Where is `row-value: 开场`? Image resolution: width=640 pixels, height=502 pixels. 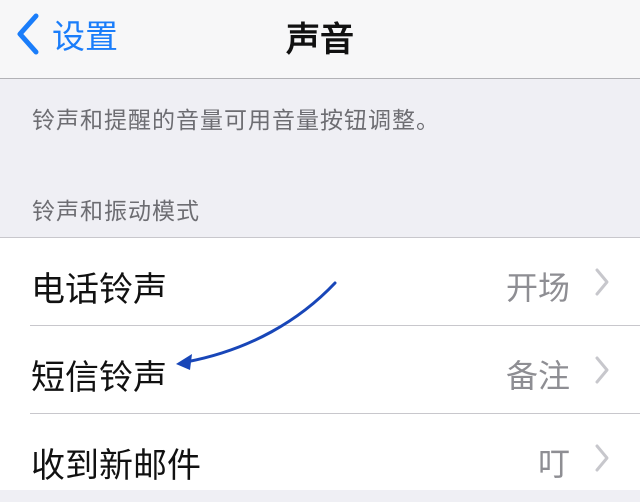
row-value: 开场 is located at coordinates (537, 288).